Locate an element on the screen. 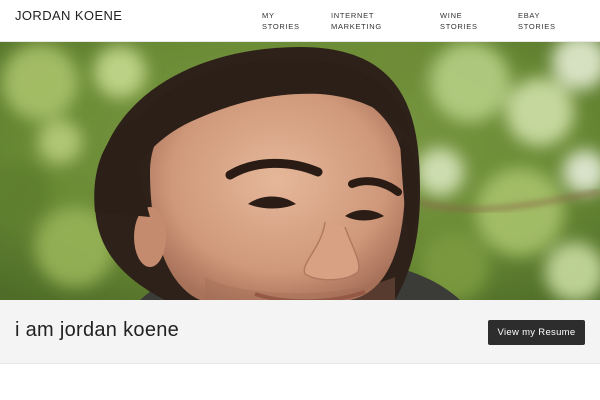 The width and height of the screenshot is (600, 400). nav-label-line: WINE is located at coordinates (451, 15).